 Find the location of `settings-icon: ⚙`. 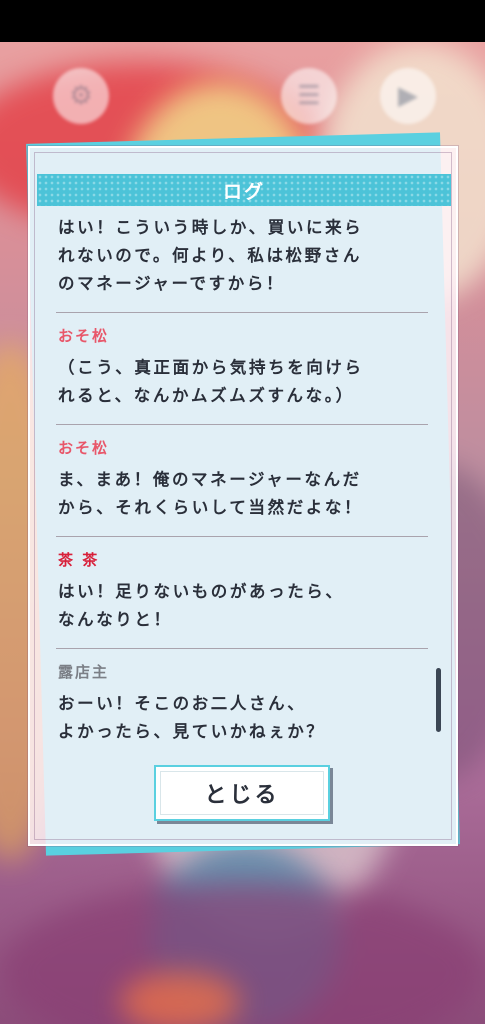

settings-icon: ⚙ is located at coordinates (81, 96).